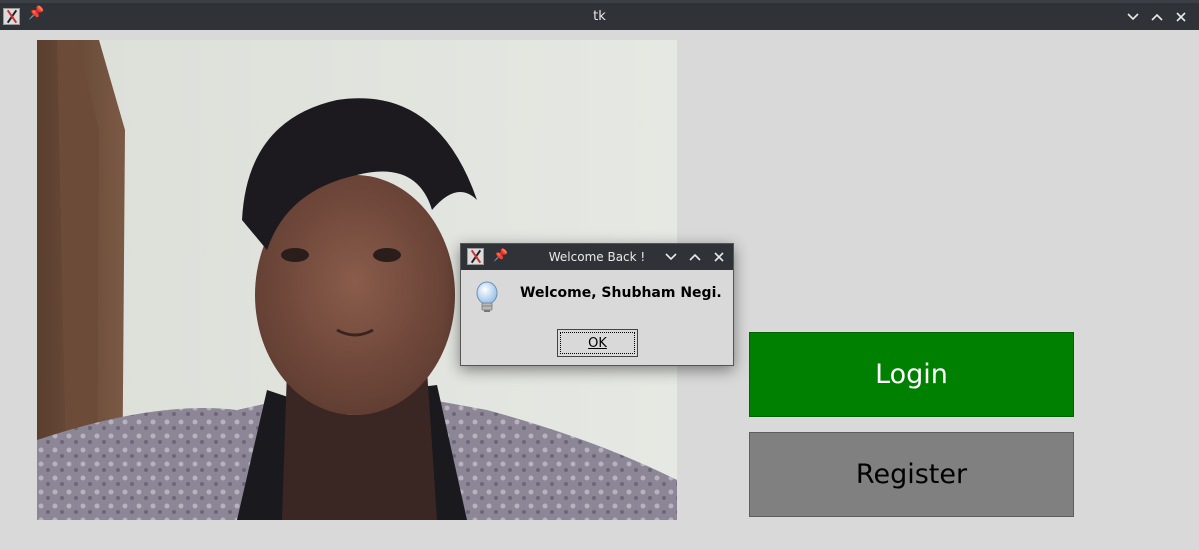  What do you see at coordinates (621, 293) in the screenshot?
I see `dialog-message: Welcome, Shubham Negi.` at bounding box center [621, 293].